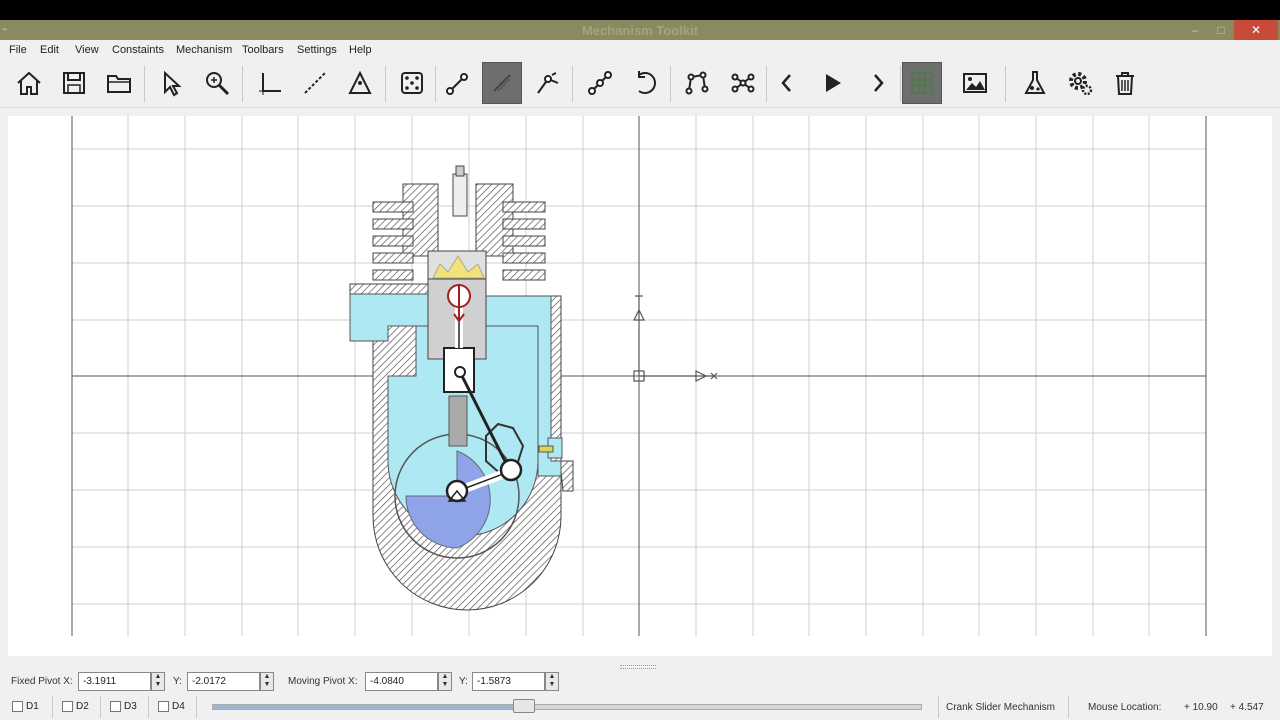 The image size is (1280, 720). Describe the element at coordinates (114, 681) in the screenshot. I see `fixed-pivot-x-input: -3.1911` at that location.